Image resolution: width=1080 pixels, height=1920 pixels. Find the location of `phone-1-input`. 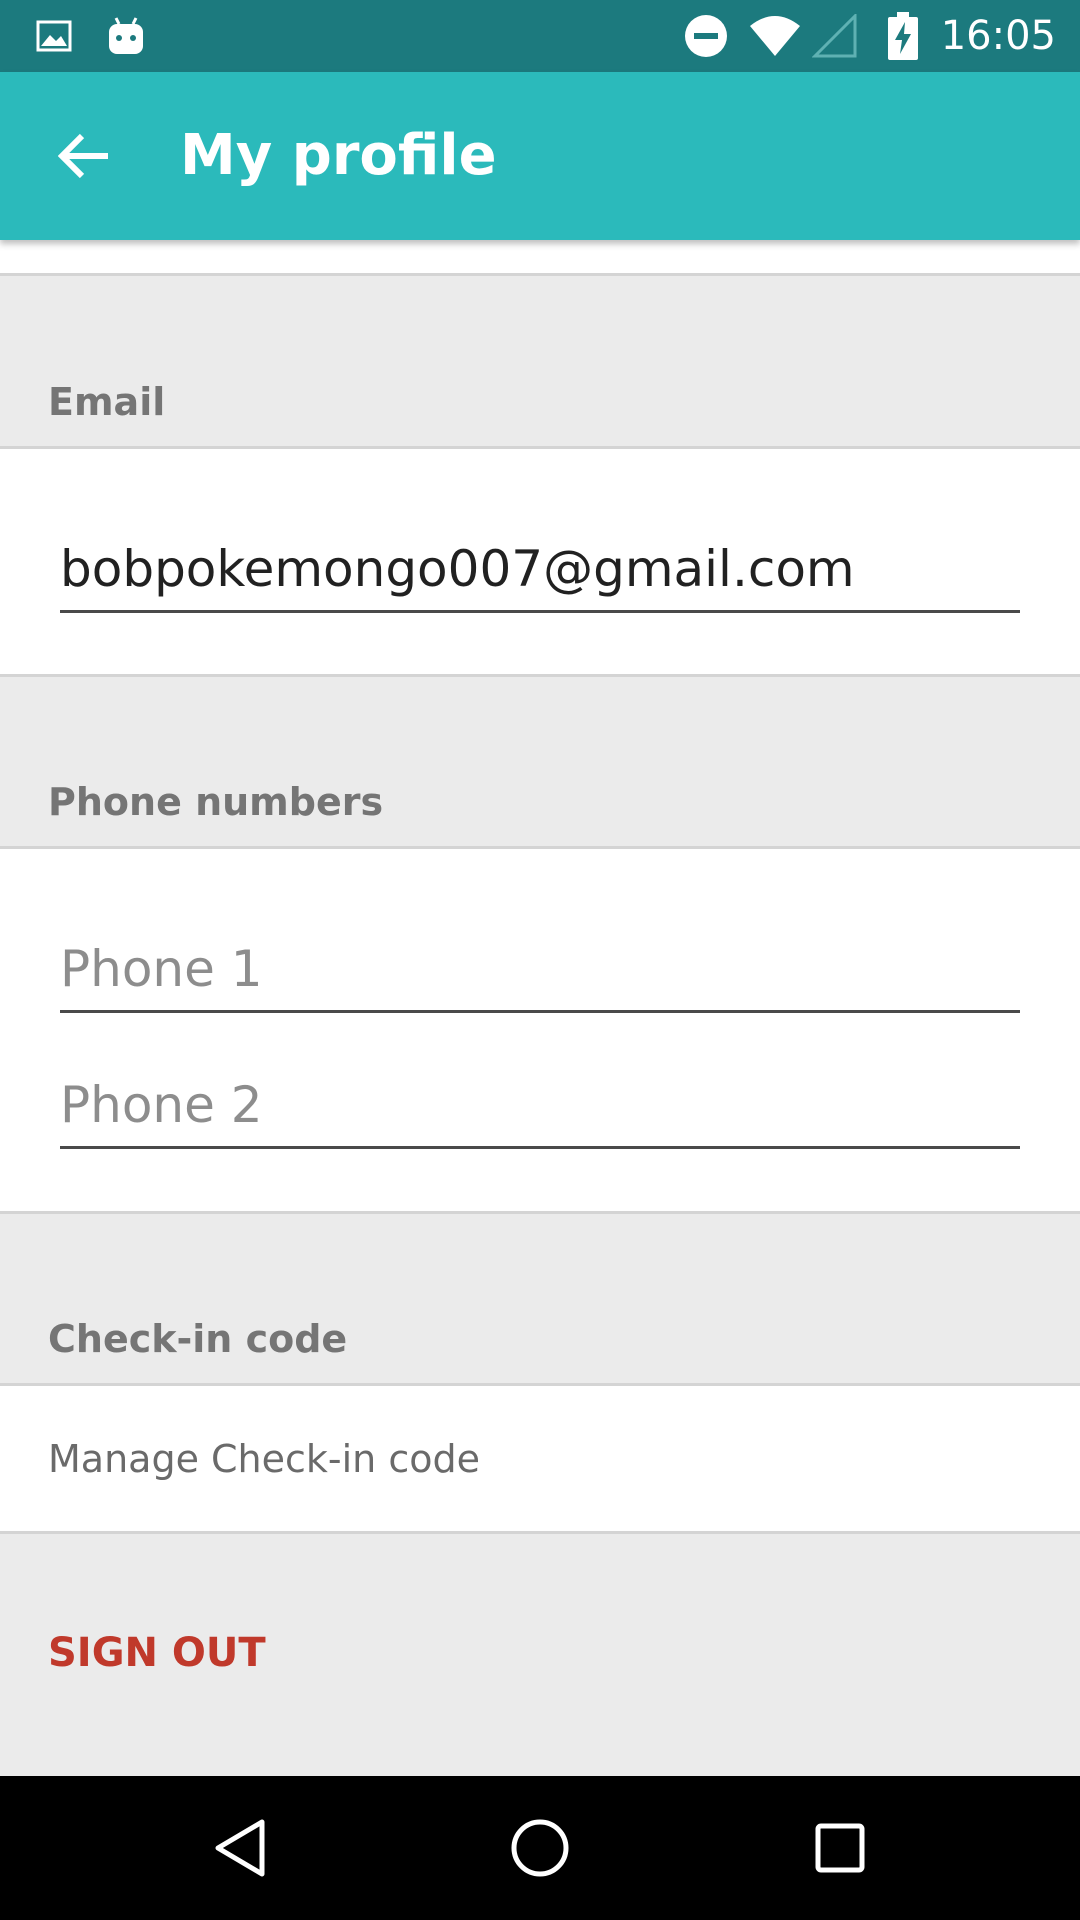

phone-1-input is located at coordinates (540, 971).